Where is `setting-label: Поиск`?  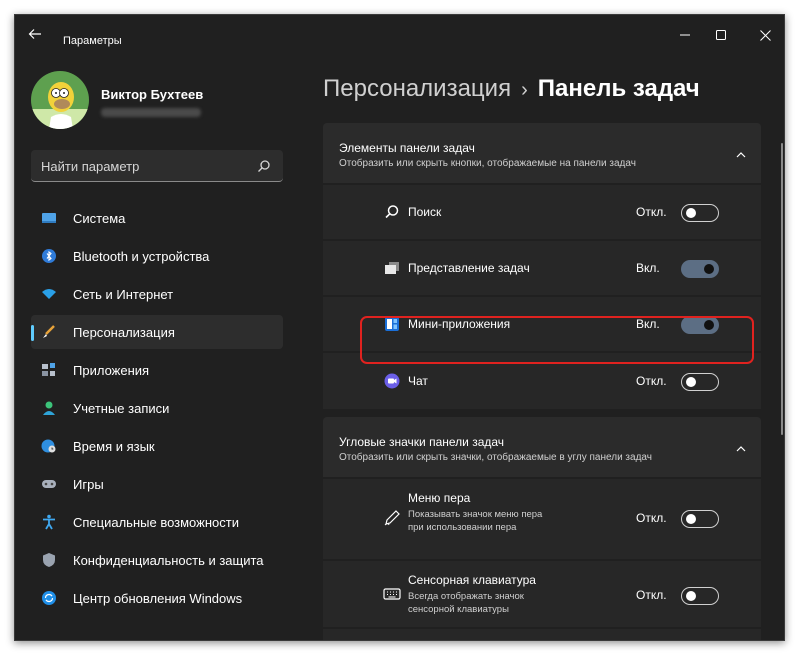
setting-label: Поиск is located at coordinates (425, 212).